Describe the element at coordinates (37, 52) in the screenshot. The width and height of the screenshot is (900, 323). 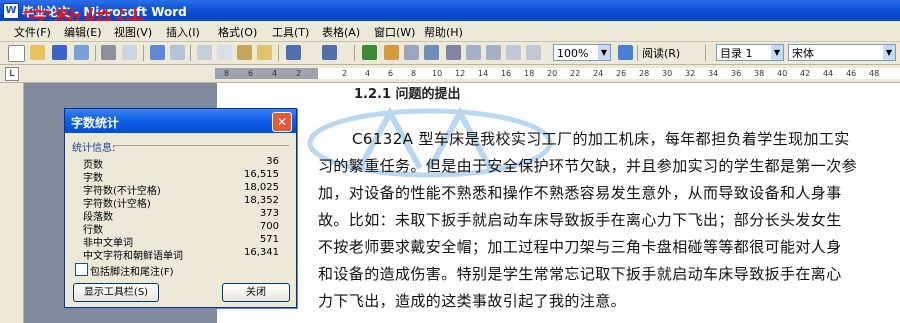
I see `open-folder-icon` at that location.